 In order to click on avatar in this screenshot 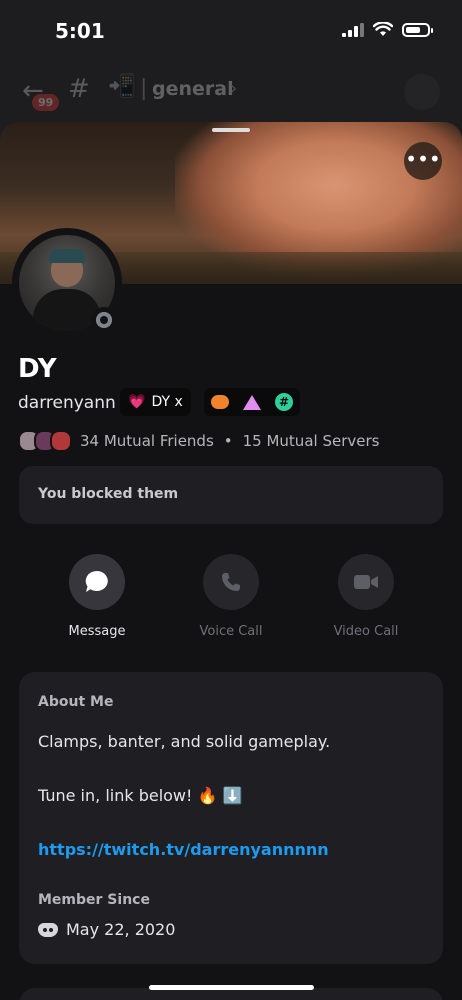, I will do `click(61, 441)`.